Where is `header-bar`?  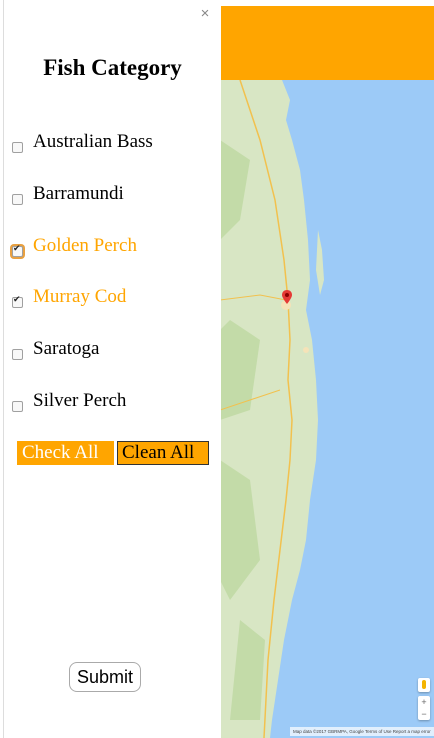 header-bar is located at coordinates (327, 43).